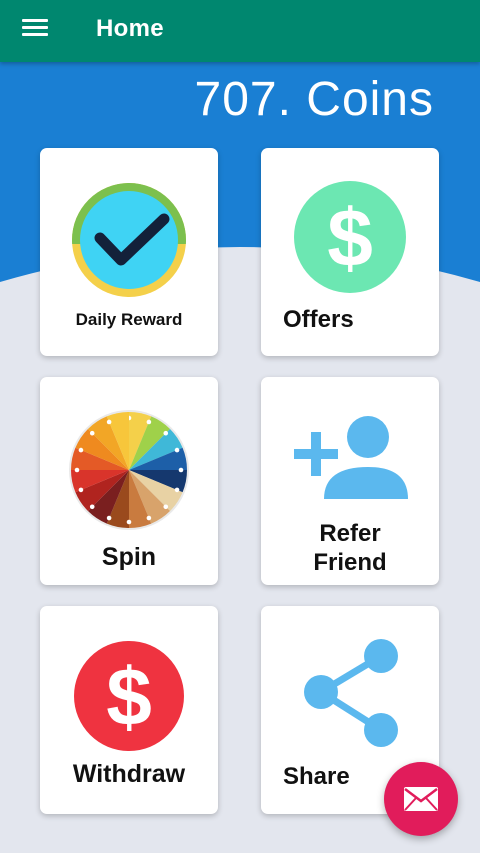  What do you see at coordinates (240, 31) in the screenshot?
I see `app-bar: Home` at bounding box center [240, 31].